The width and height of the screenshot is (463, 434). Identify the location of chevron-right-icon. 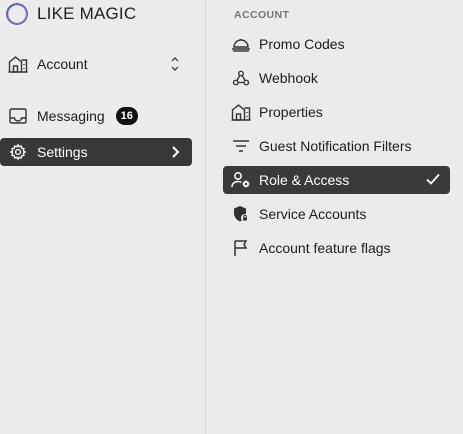
(175, 152).